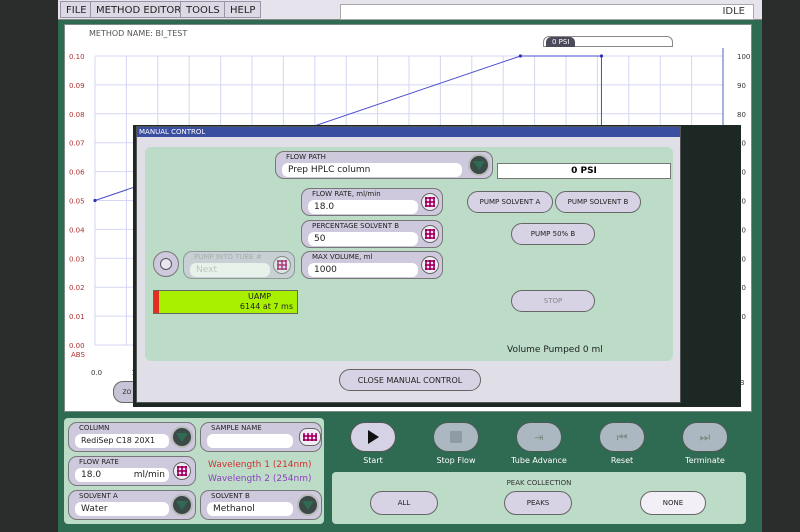 This screenshot has width=800, height=532. Describe the element at coordinates (553, 301) in the screenshot. I see `stop-button: STOP` at that location.